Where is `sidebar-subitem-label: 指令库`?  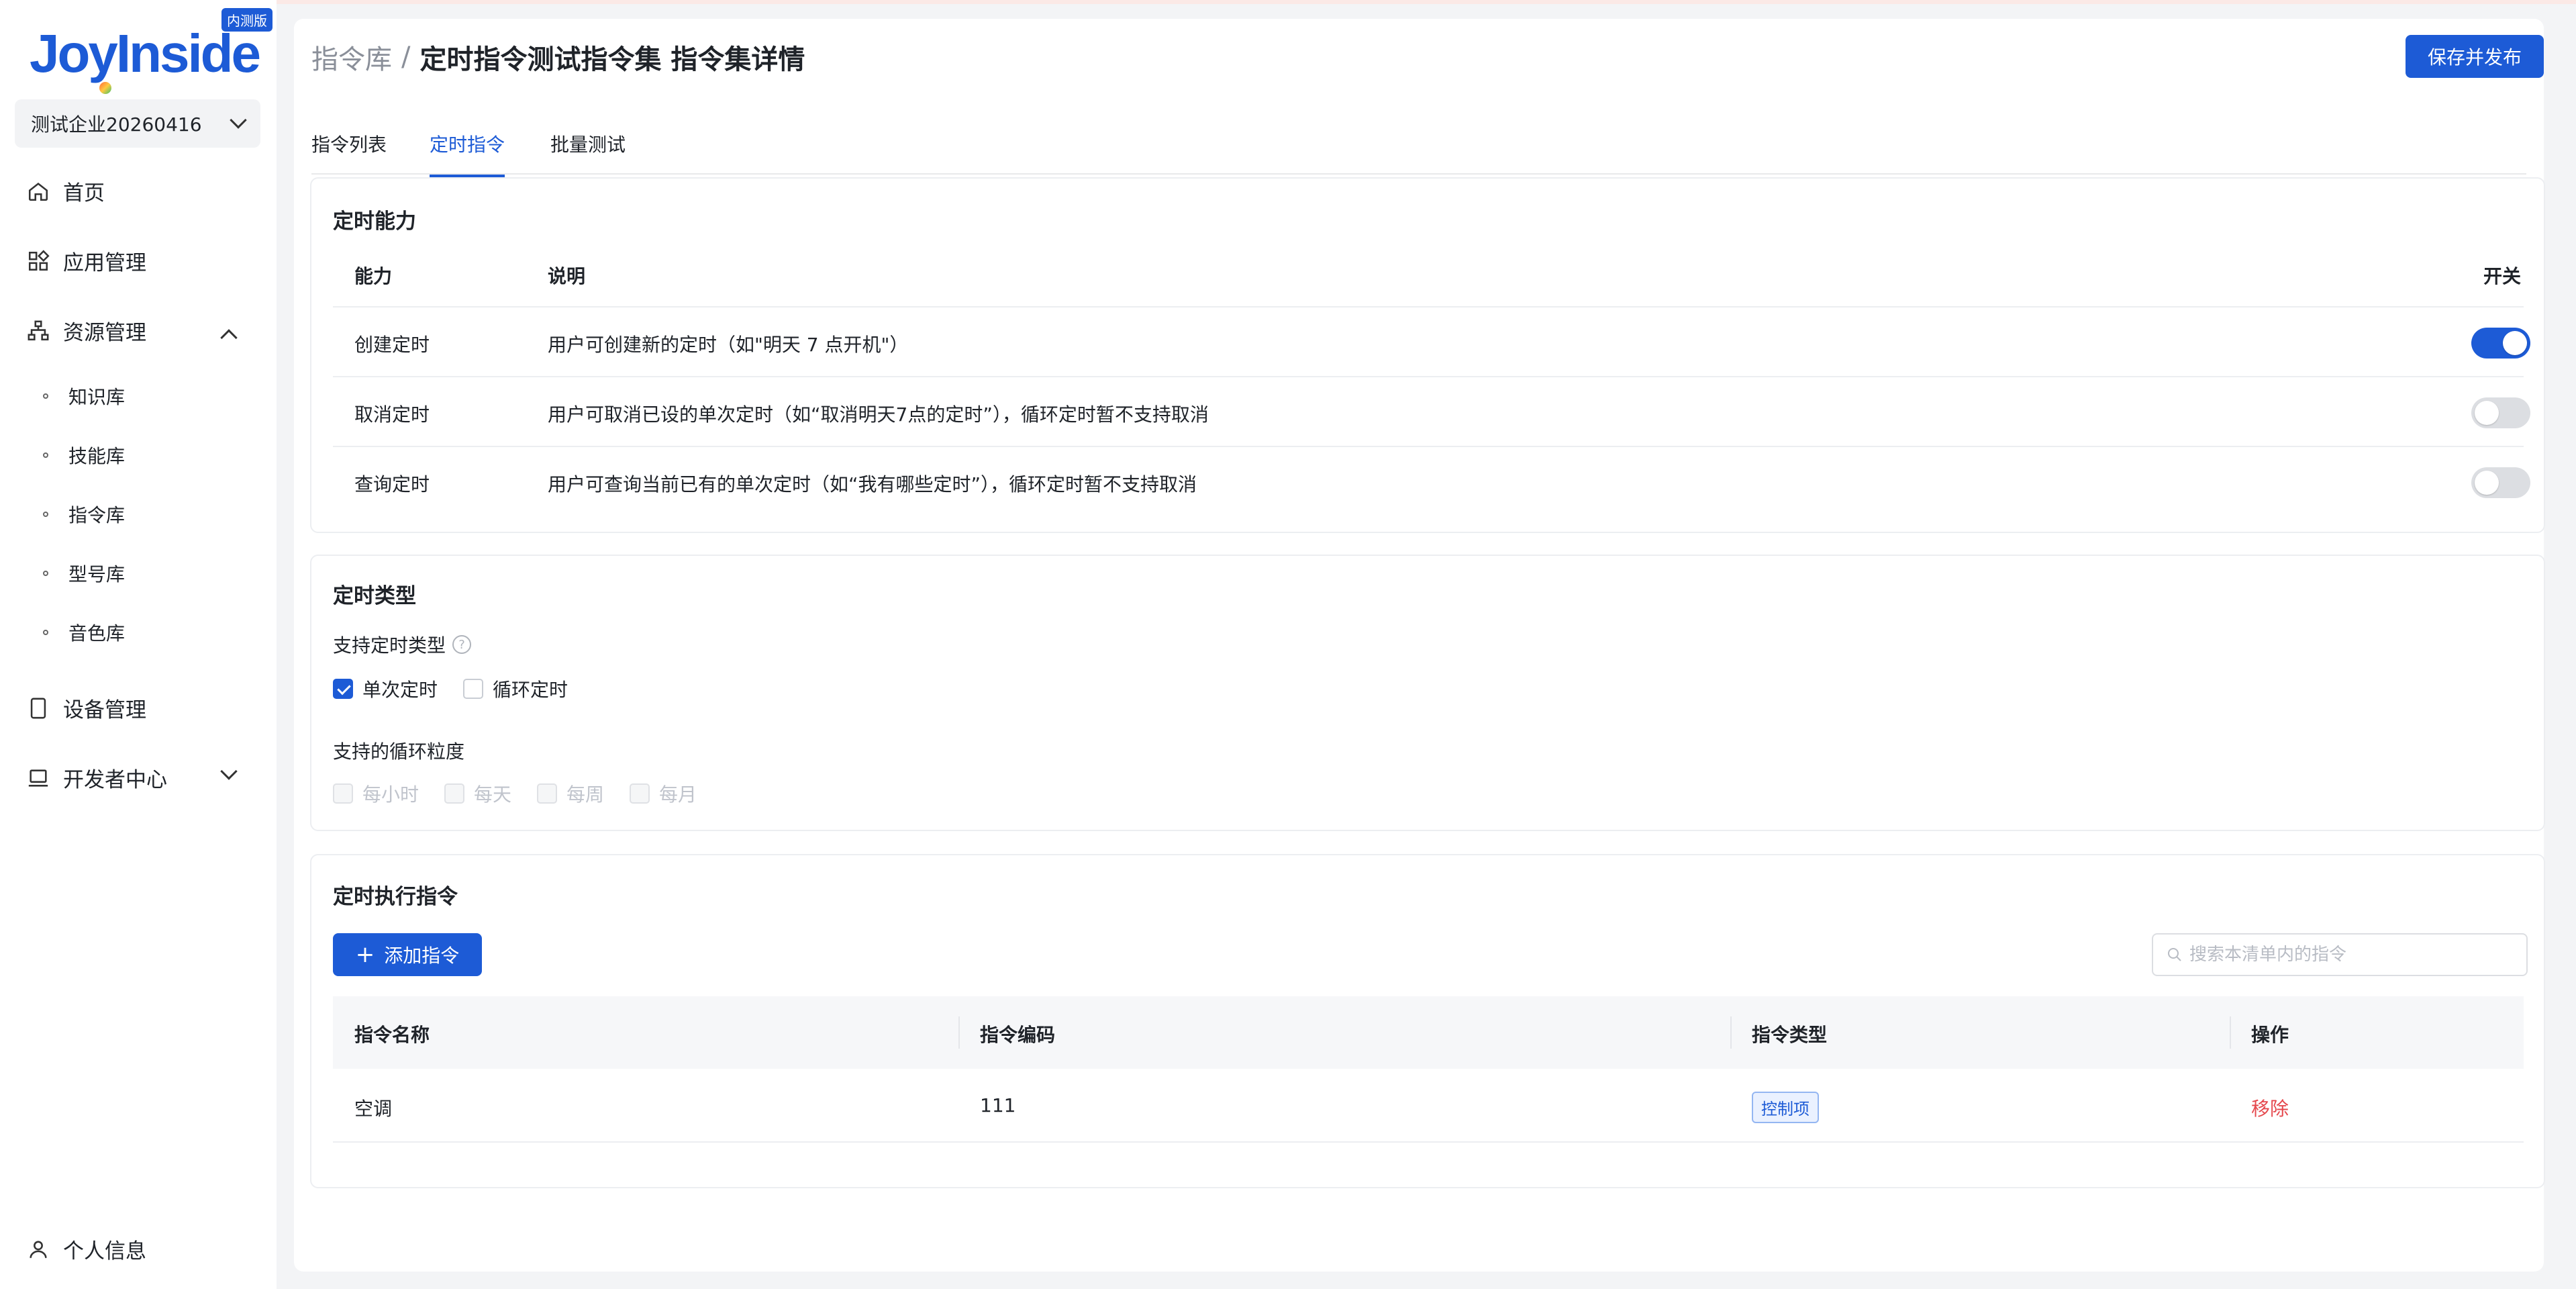 sidebar-subitem-label: 指令库 is located at coordinates (97, 515).